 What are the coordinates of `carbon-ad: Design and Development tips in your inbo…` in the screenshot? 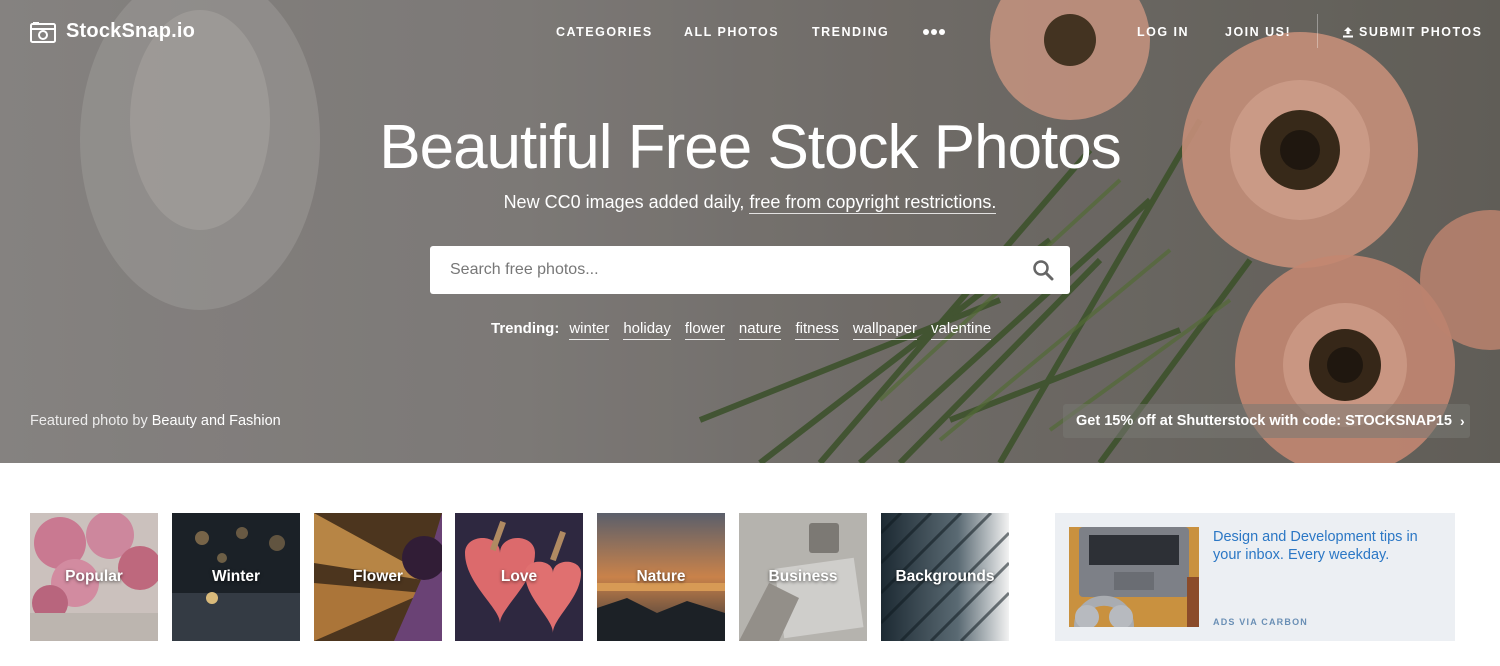 It's located at (1255, 577).